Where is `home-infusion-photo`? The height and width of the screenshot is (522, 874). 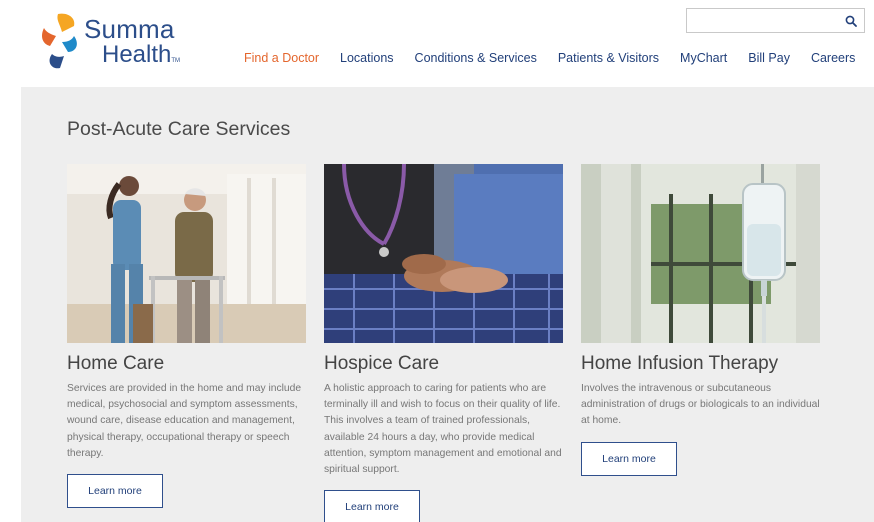
home-infusion-photo is located at coordinates (700, 253).